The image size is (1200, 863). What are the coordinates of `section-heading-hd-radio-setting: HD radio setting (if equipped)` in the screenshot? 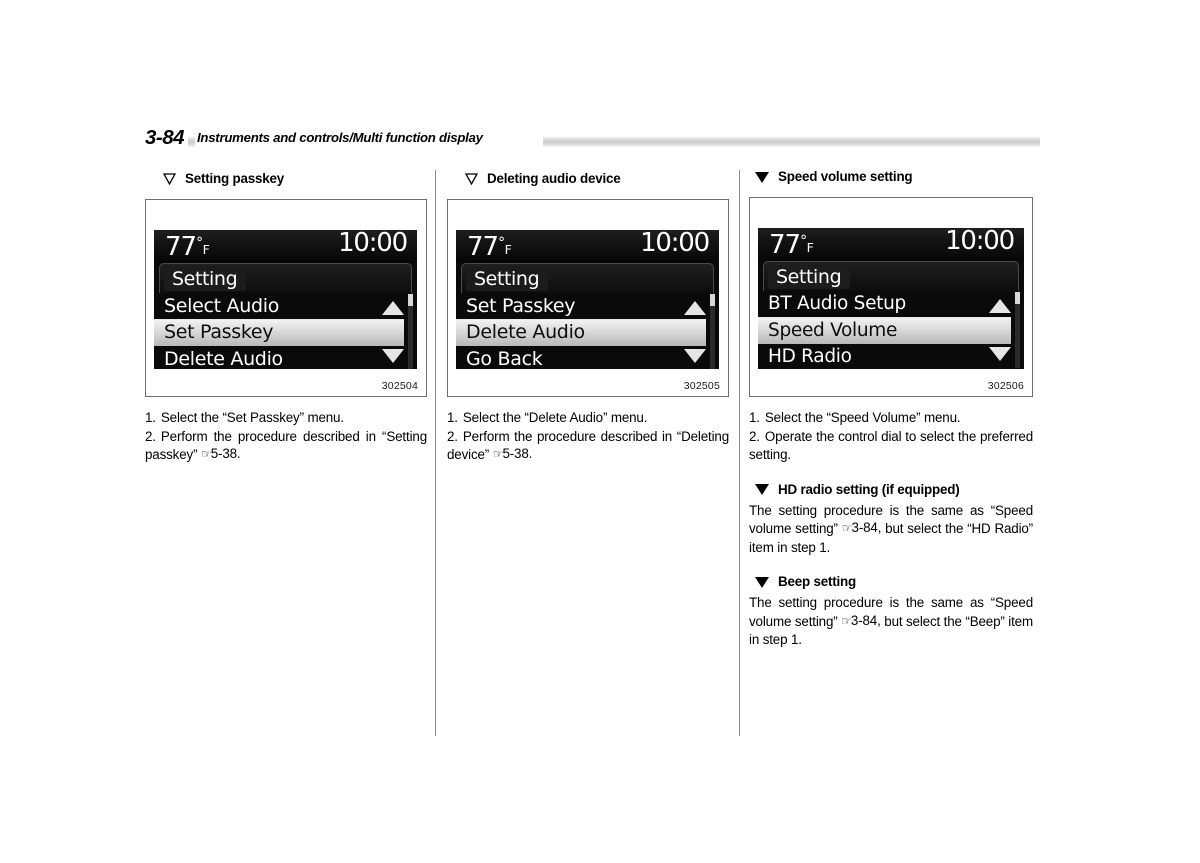 It's located at (891, 489).